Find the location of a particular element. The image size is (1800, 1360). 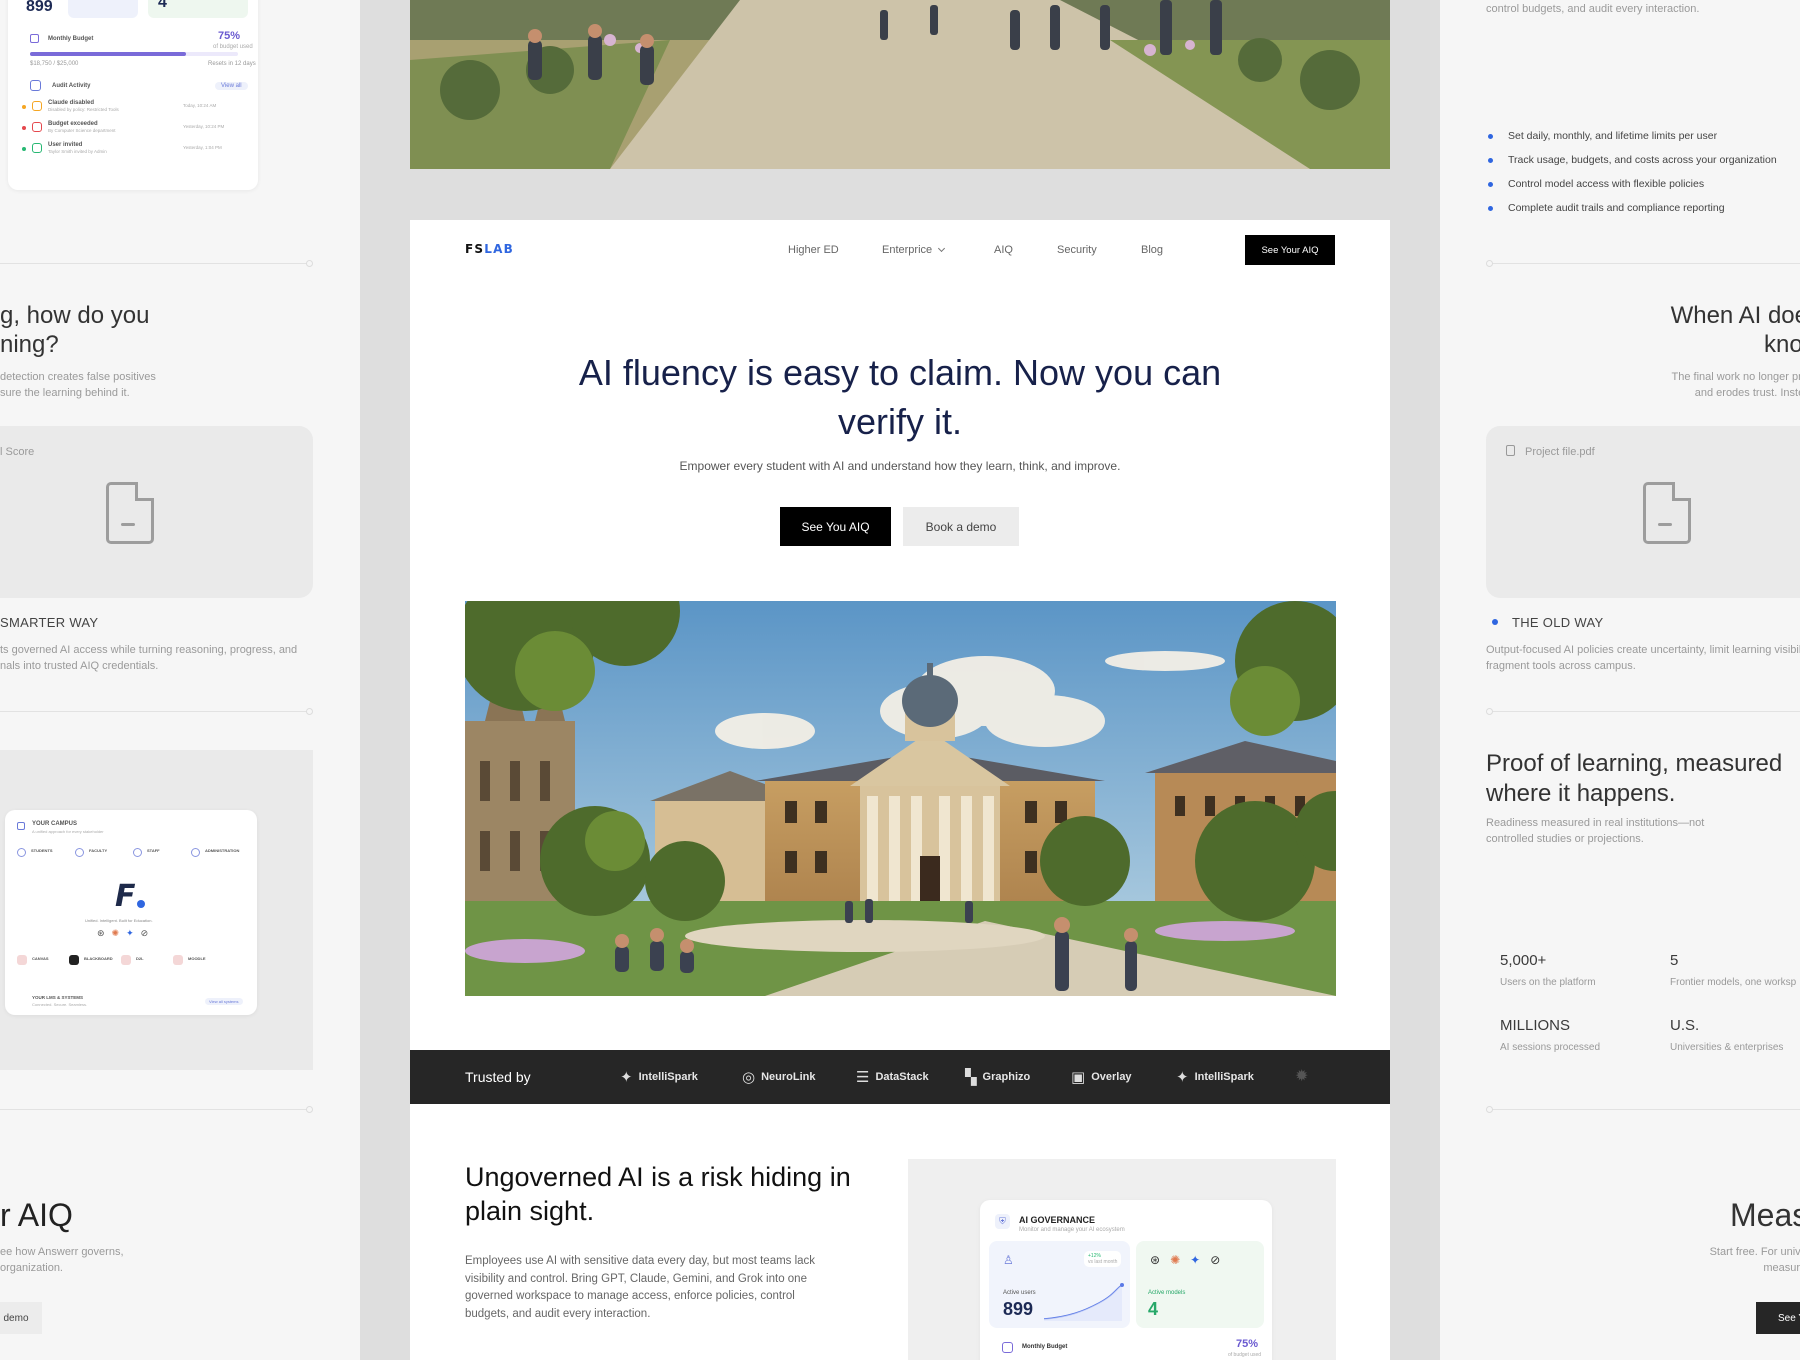

audit-icon is located at coordinates (35, 85).